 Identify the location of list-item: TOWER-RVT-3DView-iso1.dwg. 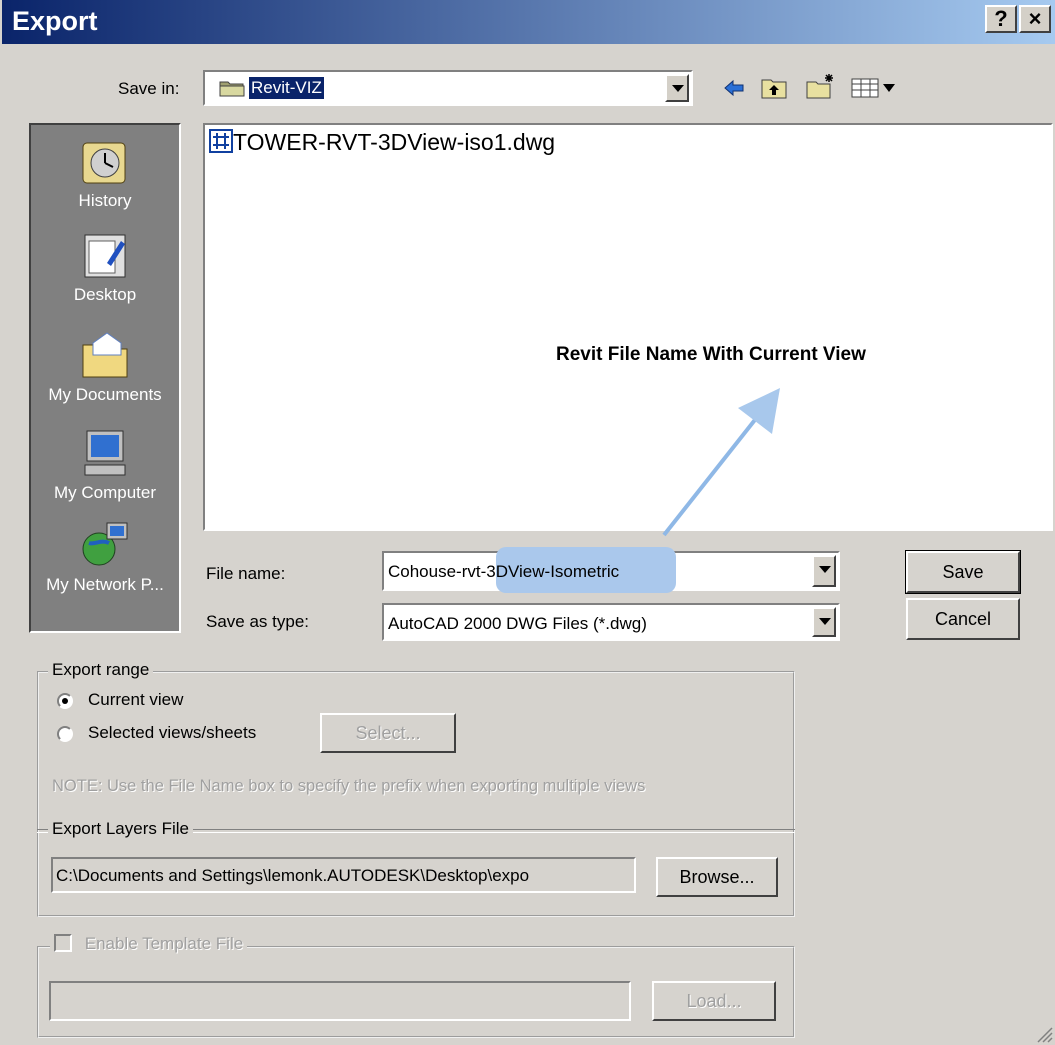
(382, 144).